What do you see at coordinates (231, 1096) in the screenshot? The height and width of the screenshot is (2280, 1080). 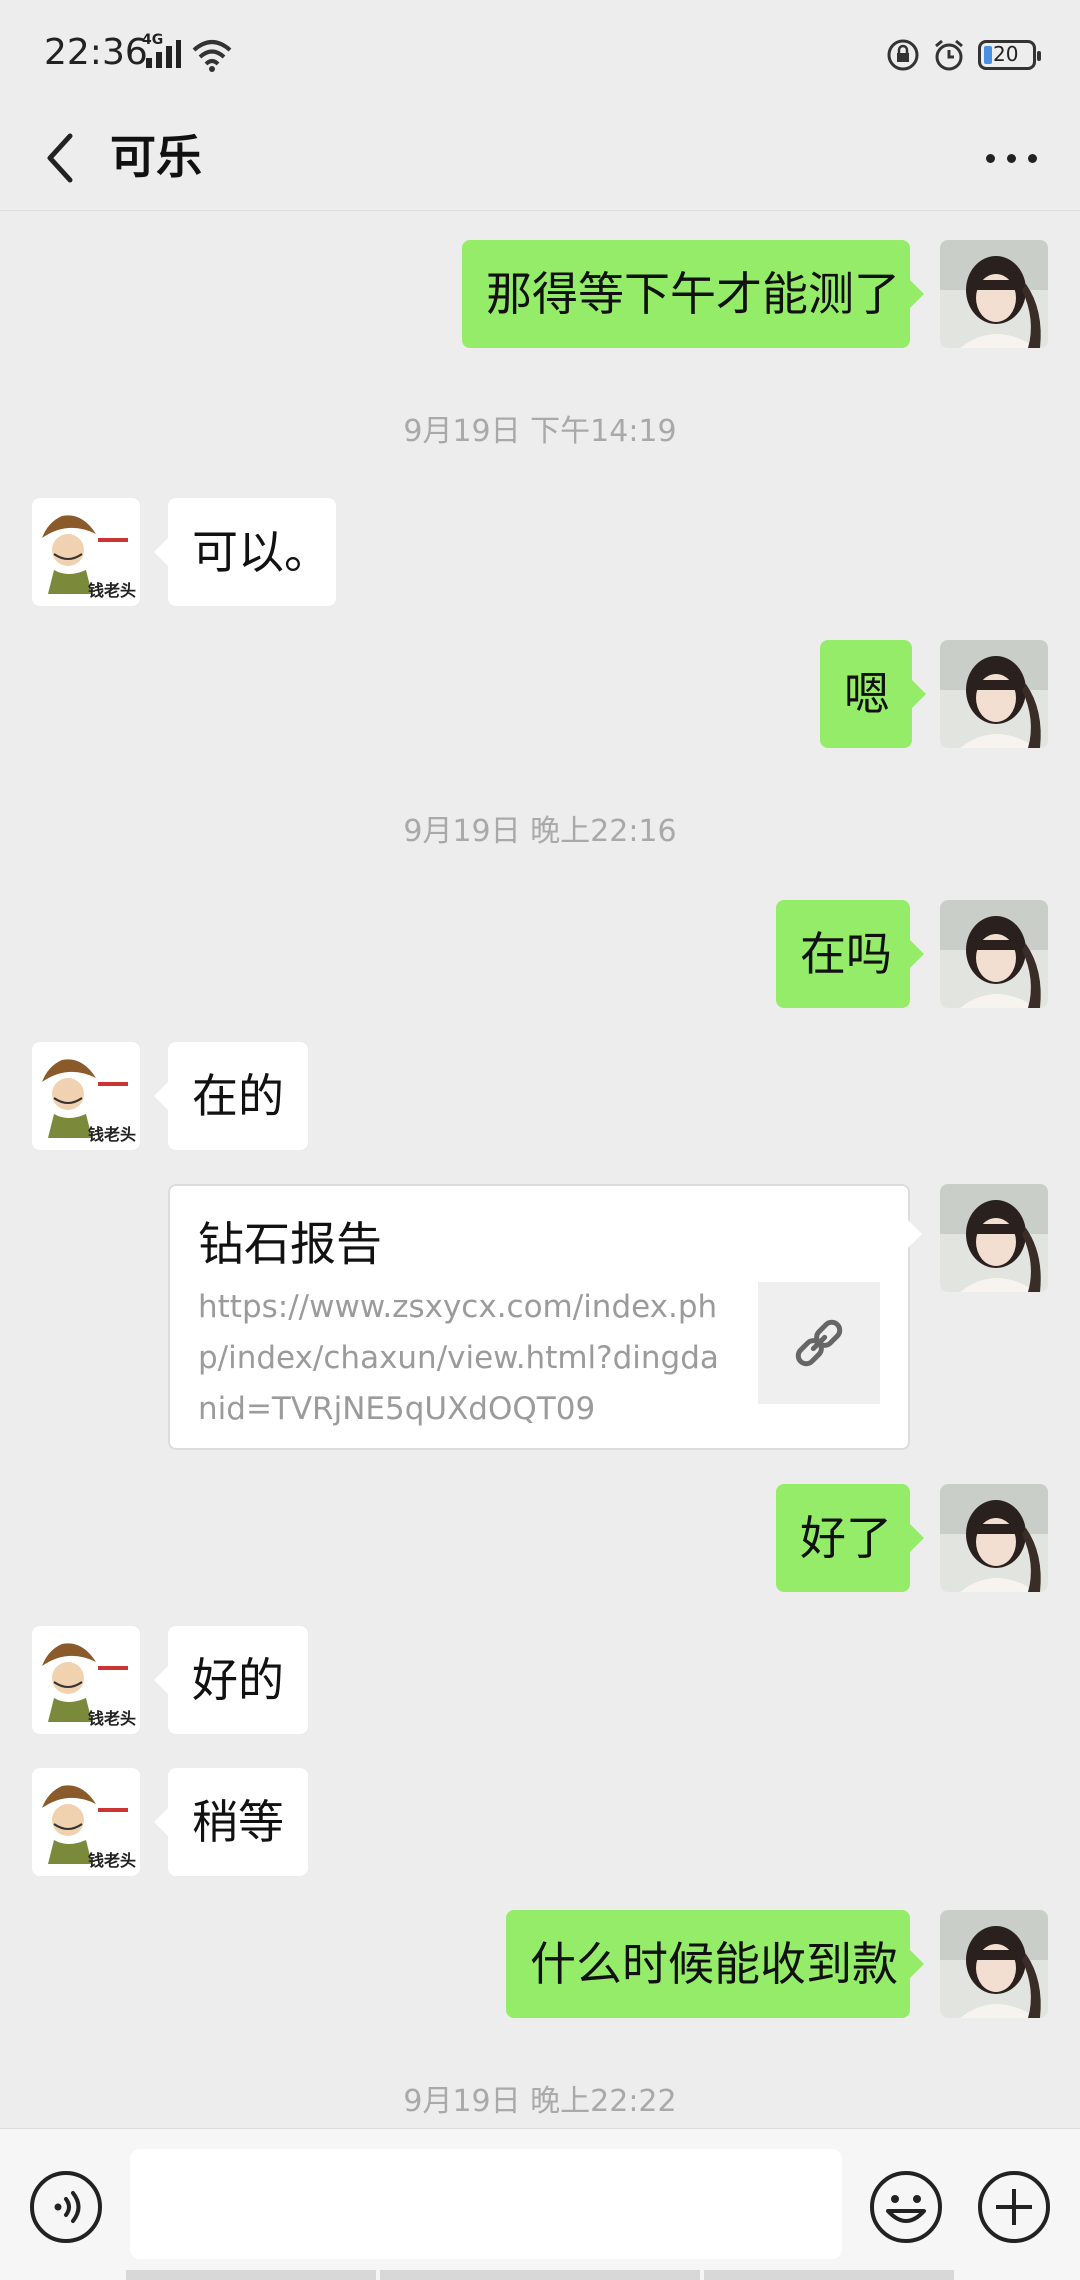 I see `message-bubble-other: 在的` at bounding box center [231, 1096].